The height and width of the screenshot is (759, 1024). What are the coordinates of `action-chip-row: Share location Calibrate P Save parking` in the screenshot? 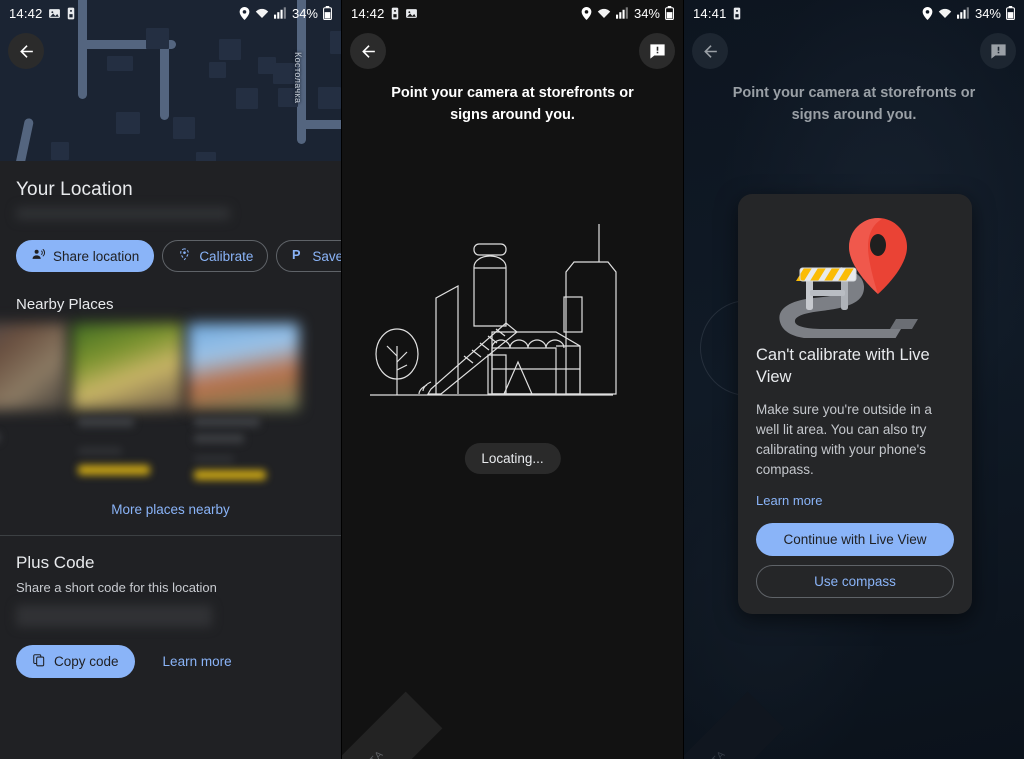 It's located at (178, 256).